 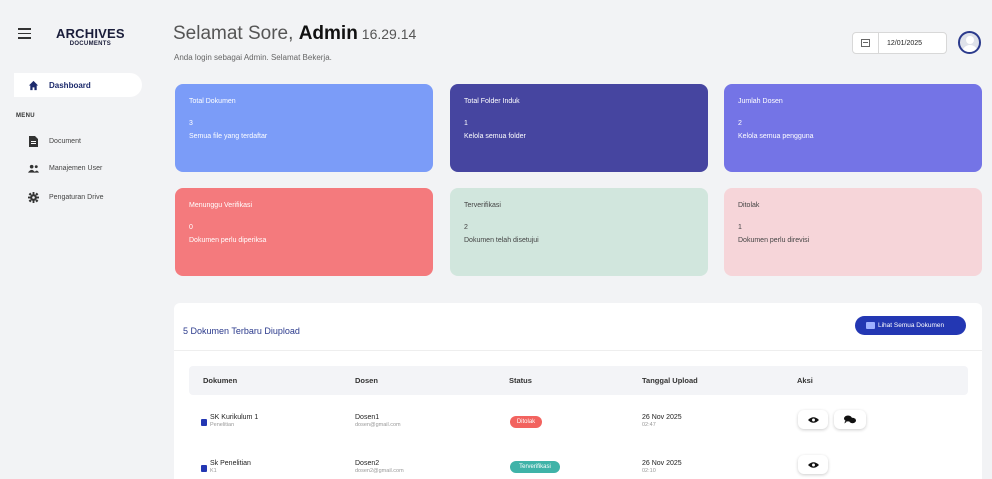 What do you see at coordinates (805, 380) in the screenshot?
I see `column-header-aksi: Aksi` at bounding box center [805, 380].